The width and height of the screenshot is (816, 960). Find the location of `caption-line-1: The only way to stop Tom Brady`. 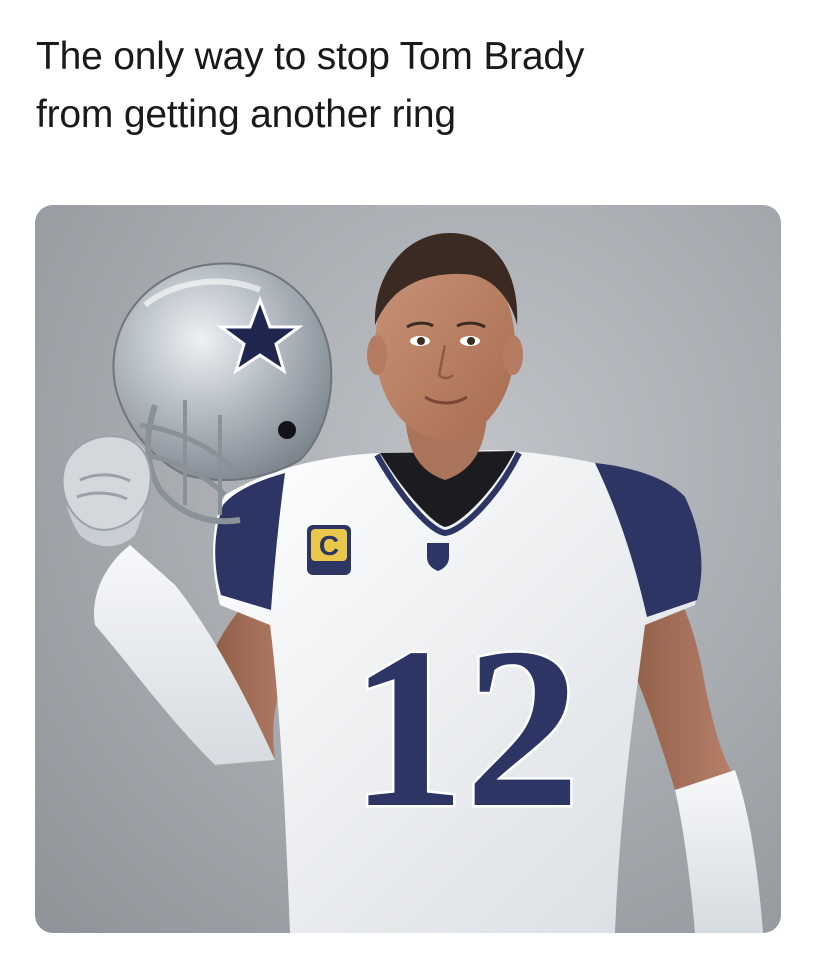

caption-line-1: The only way to stop Tom Brady is located at coordinates (310, 56).